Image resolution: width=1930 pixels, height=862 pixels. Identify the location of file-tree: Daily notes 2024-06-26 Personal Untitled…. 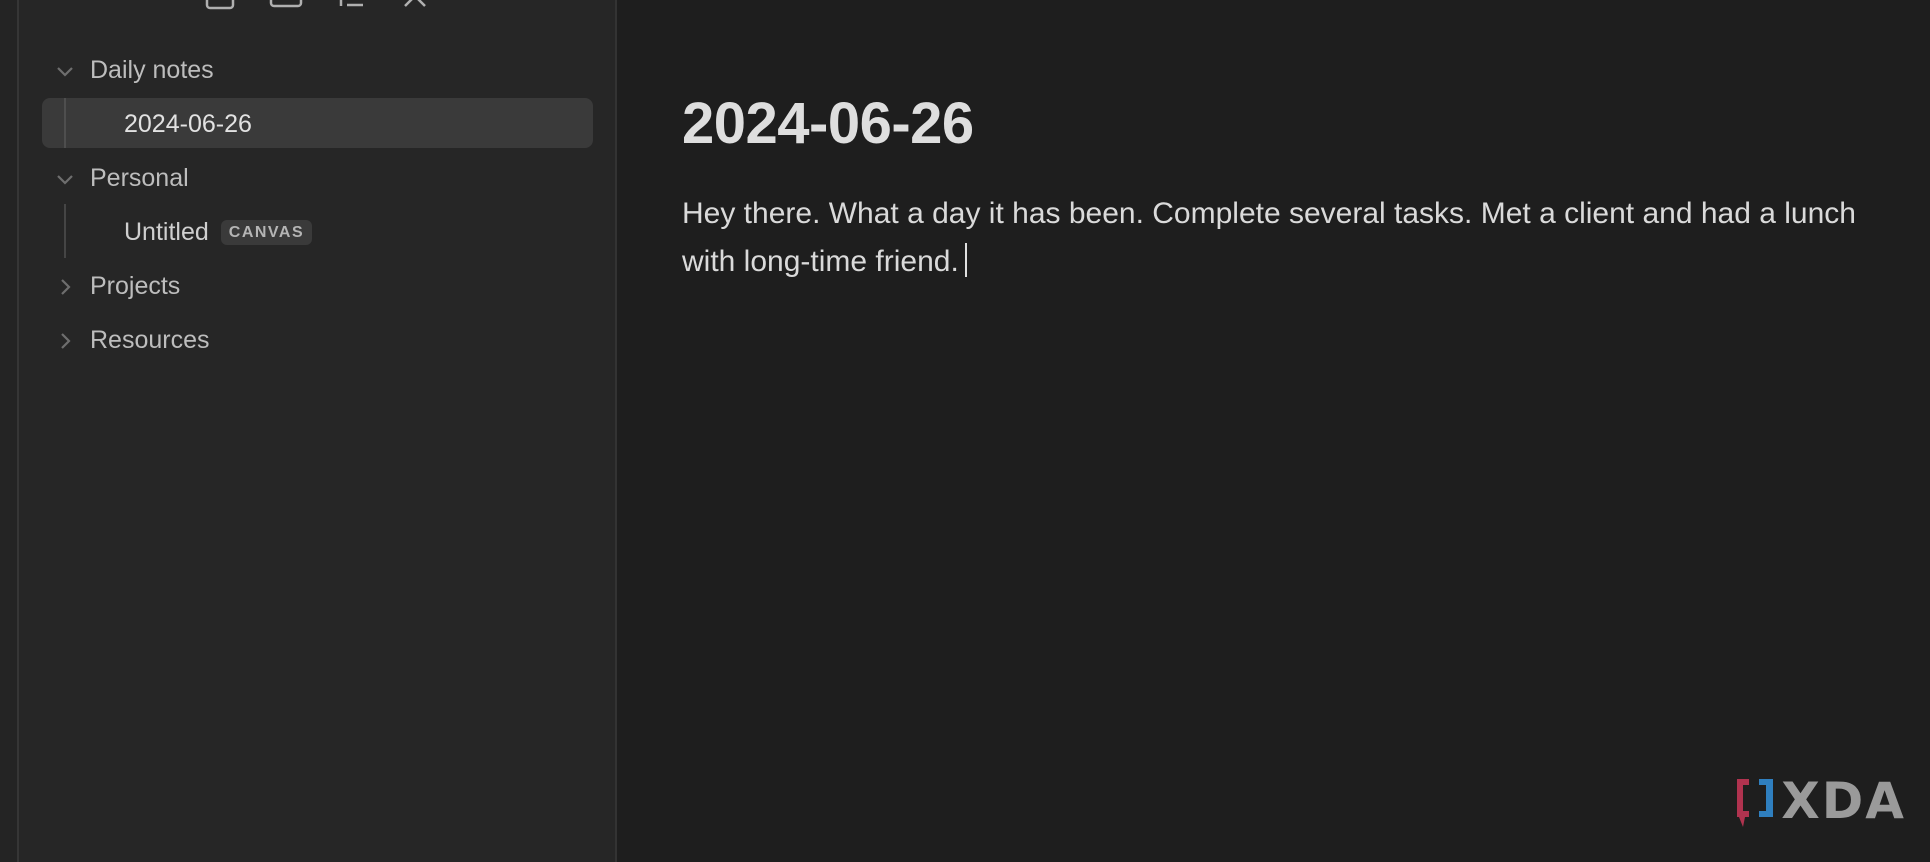
(317, 204).